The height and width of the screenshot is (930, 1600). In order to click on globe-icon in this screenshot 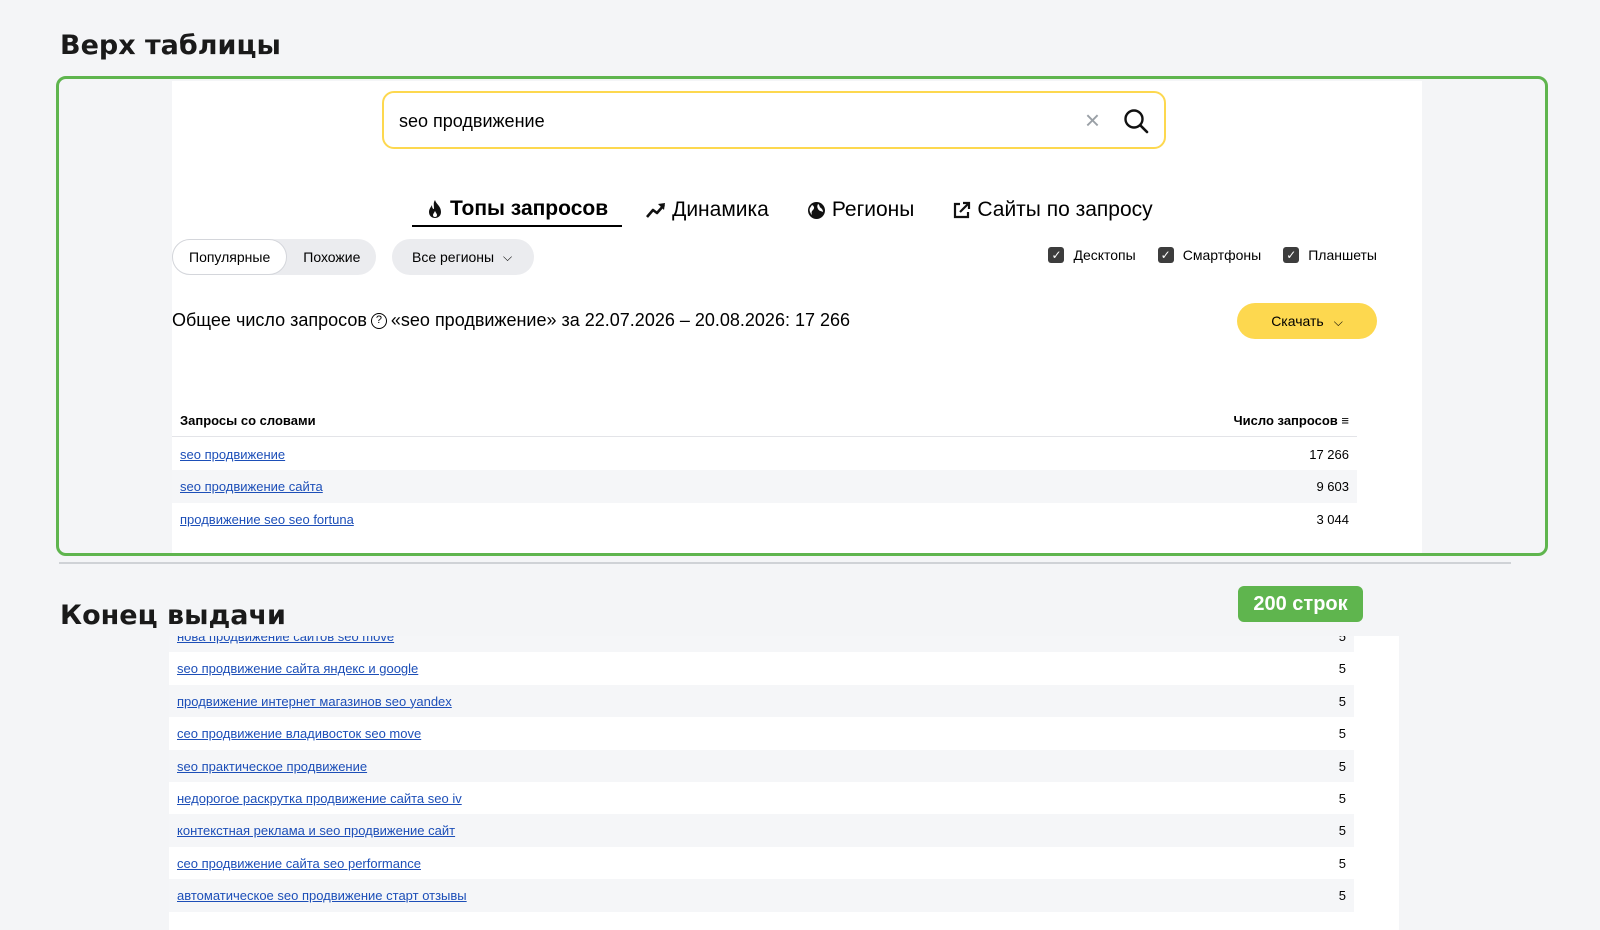, I will do `click(816, 210)`.